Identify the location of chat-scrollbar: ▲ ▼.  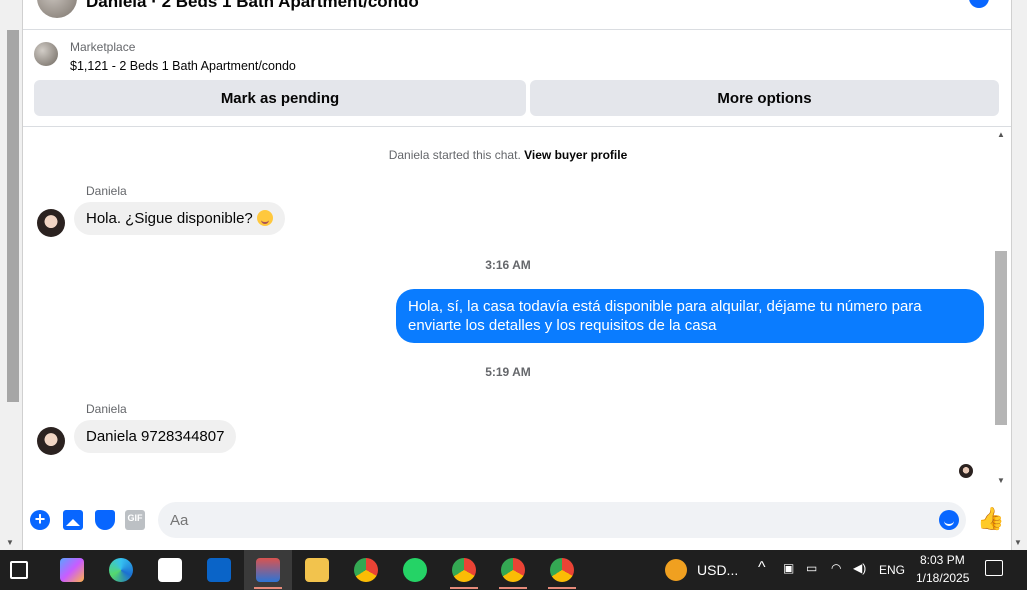
(1001, 308).